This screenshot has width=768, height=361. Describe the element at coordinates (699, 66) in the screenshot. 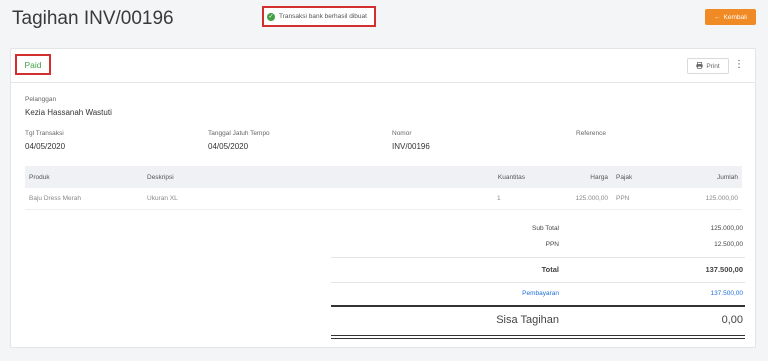

I see `printer-icon` at that location.